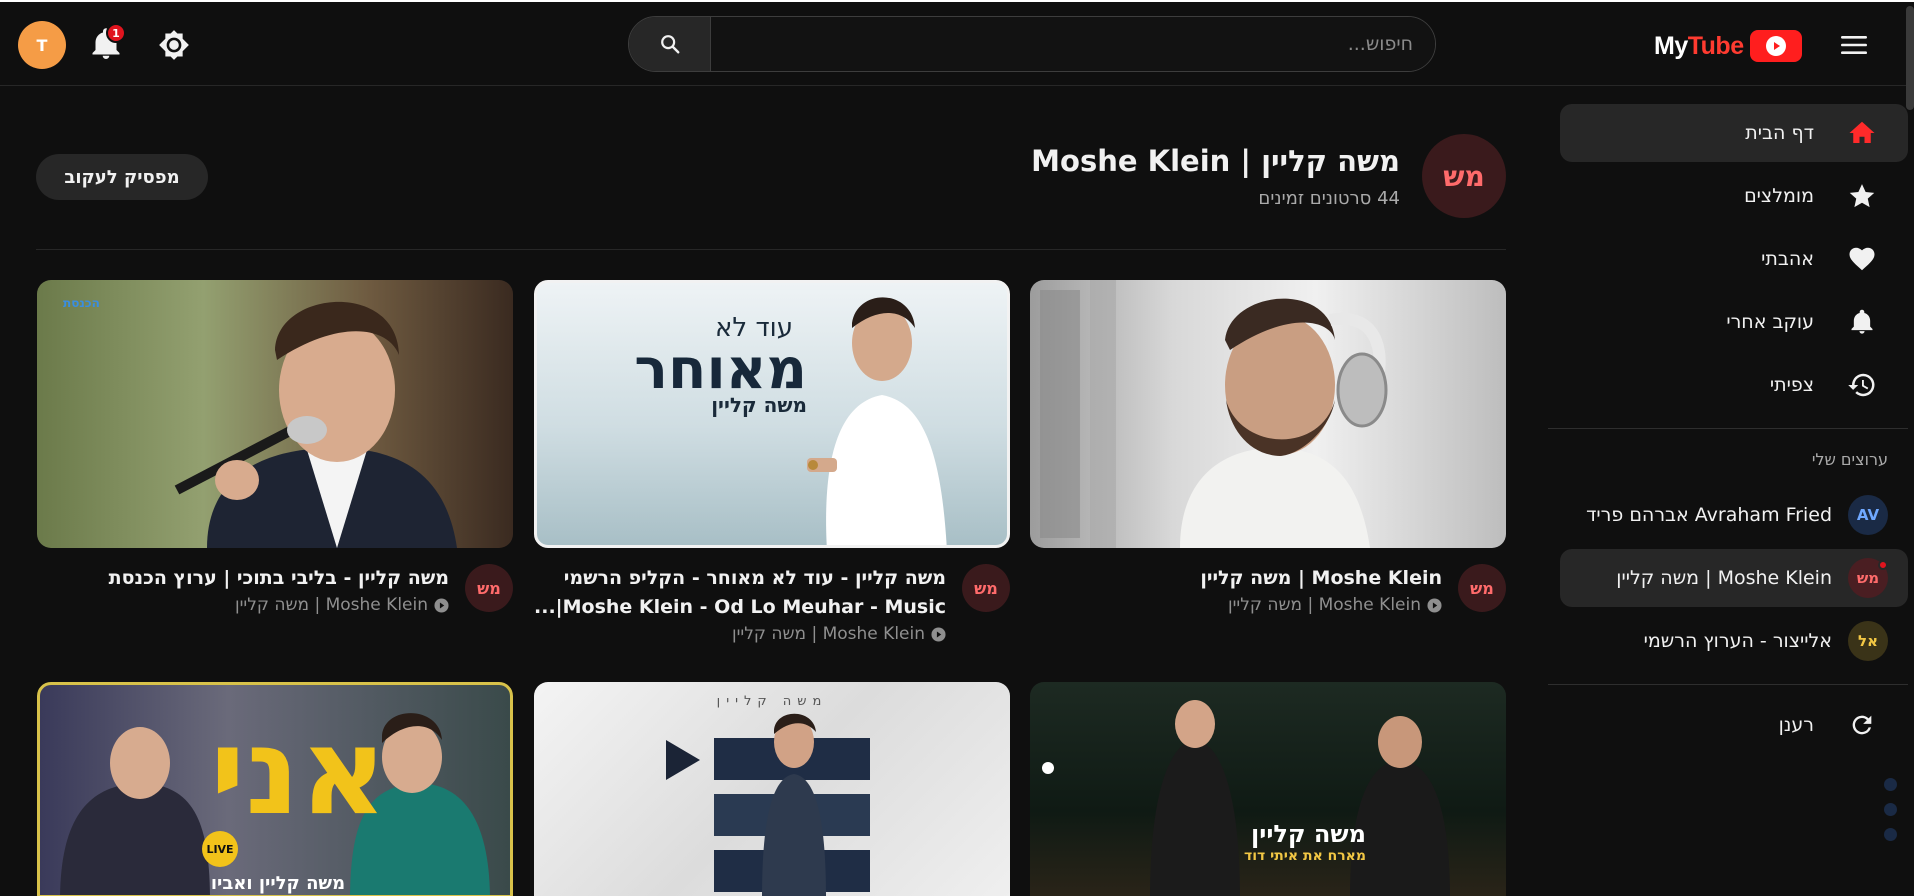 This screenshot has height=896, width=1914. I want to click on channel-avatar: אל, so click(1868, 641).